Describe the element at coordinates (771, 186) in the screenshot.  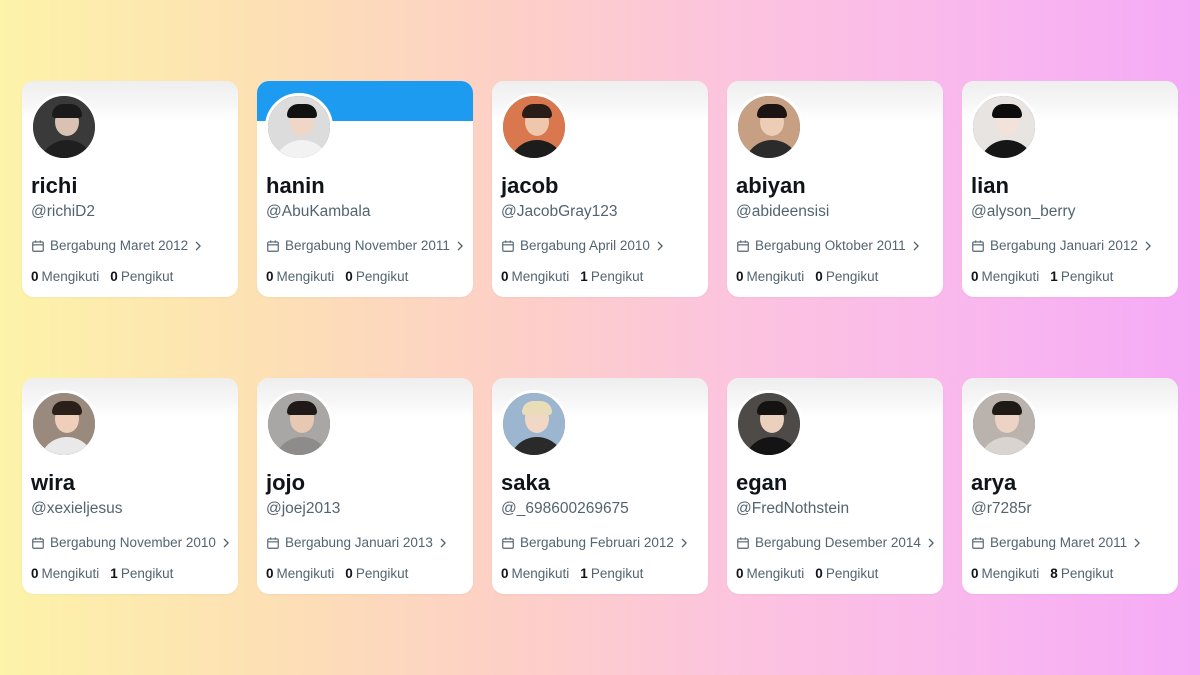
I see `display-name: abiyan` at that location.